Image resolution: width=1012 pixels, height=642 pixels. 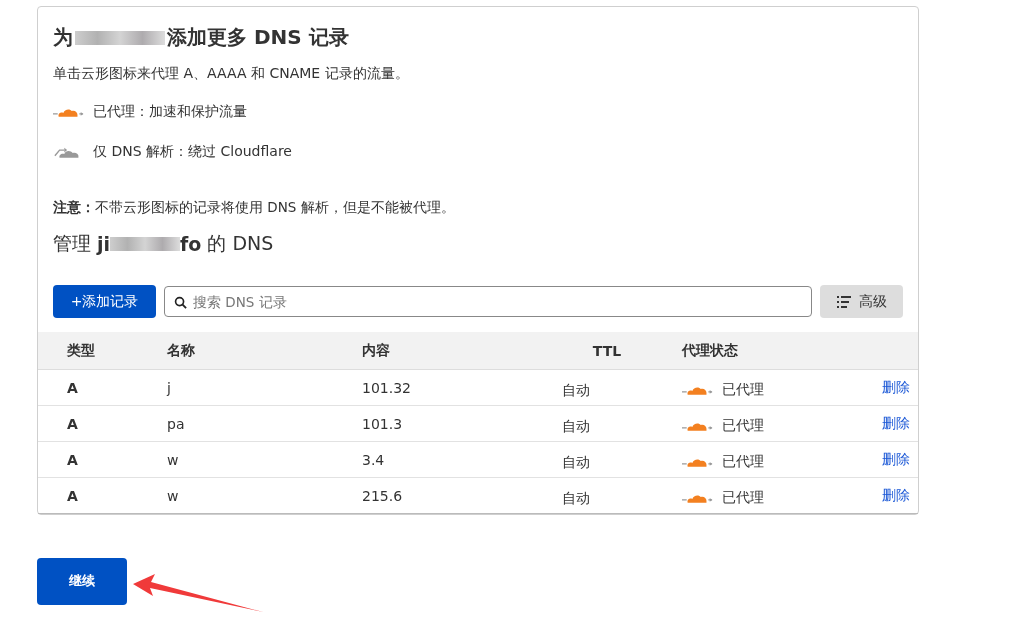 I want to click on table-cell-text: 215.6, so click(x=383, y=495).